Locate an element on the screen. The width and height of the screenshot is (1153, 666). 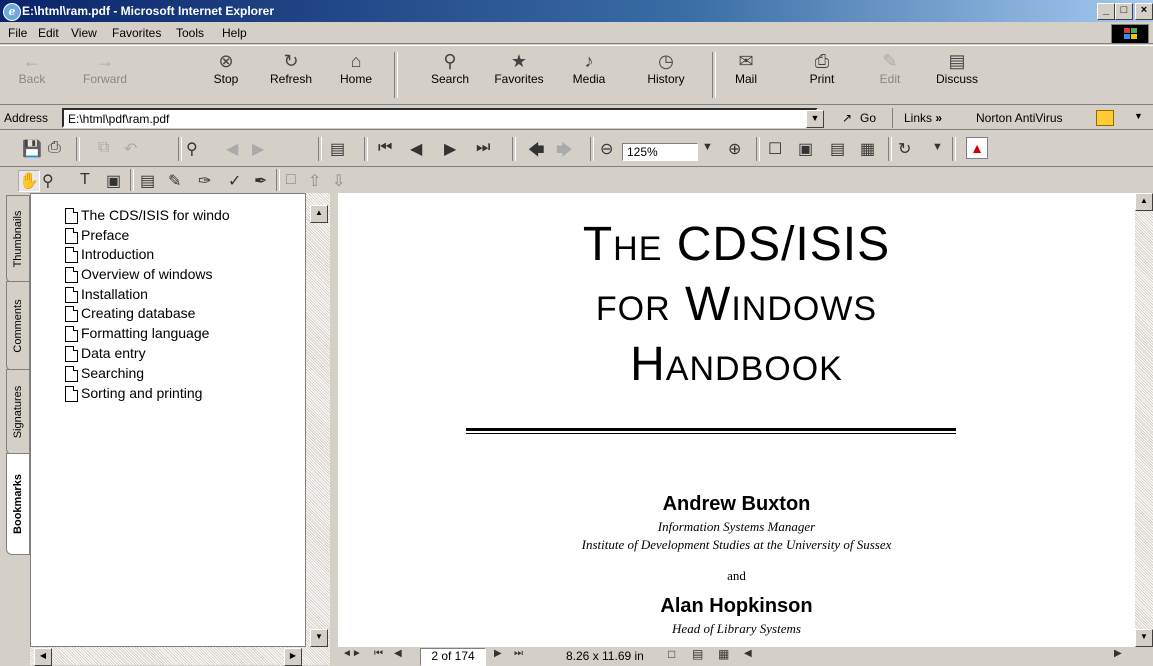
discuss-button: ▤ Discuss is located at coordinates (957, 68).